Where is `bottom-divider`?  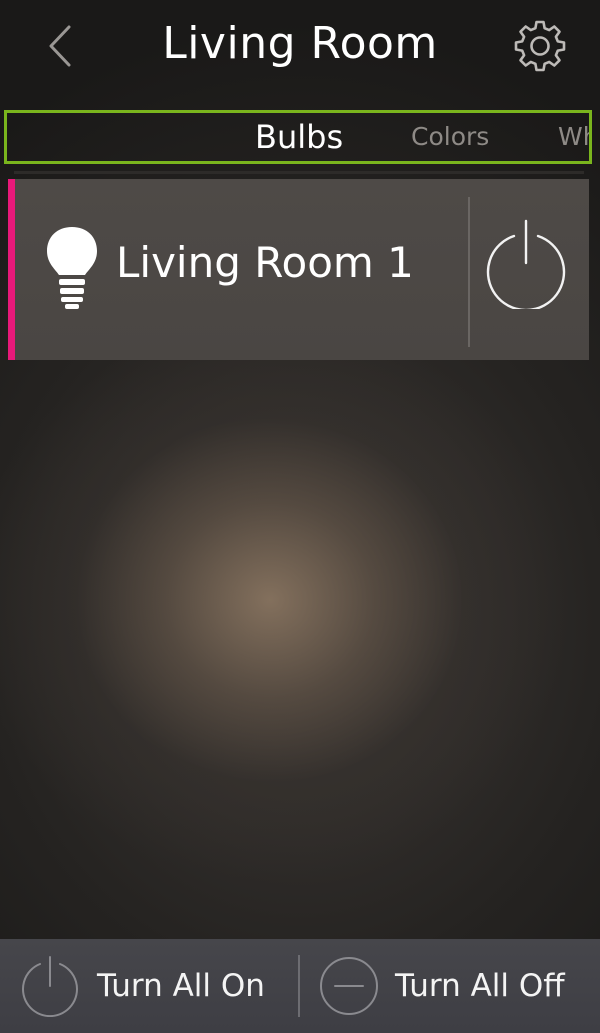
bottom-divider is located at coordinates (299, 986).